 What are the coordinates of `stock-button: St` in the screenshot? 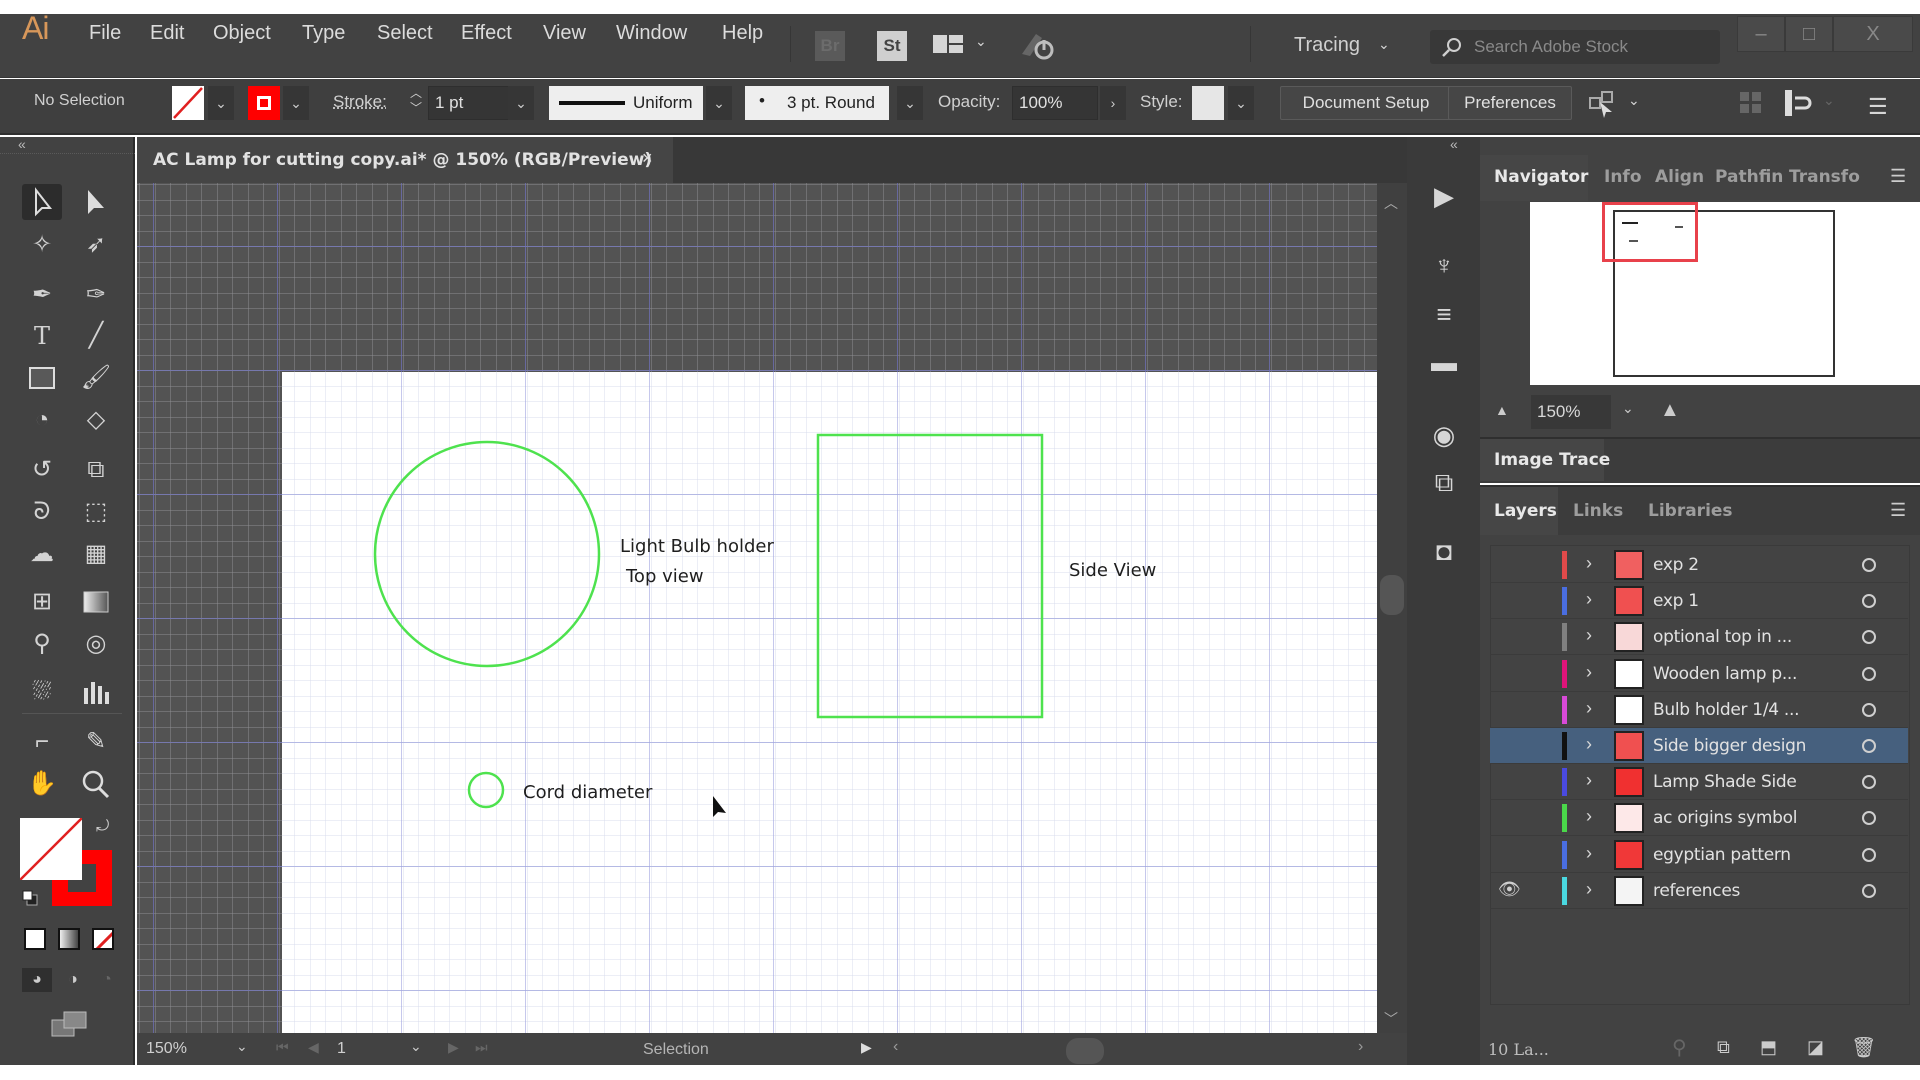 It's located at (892, 46).